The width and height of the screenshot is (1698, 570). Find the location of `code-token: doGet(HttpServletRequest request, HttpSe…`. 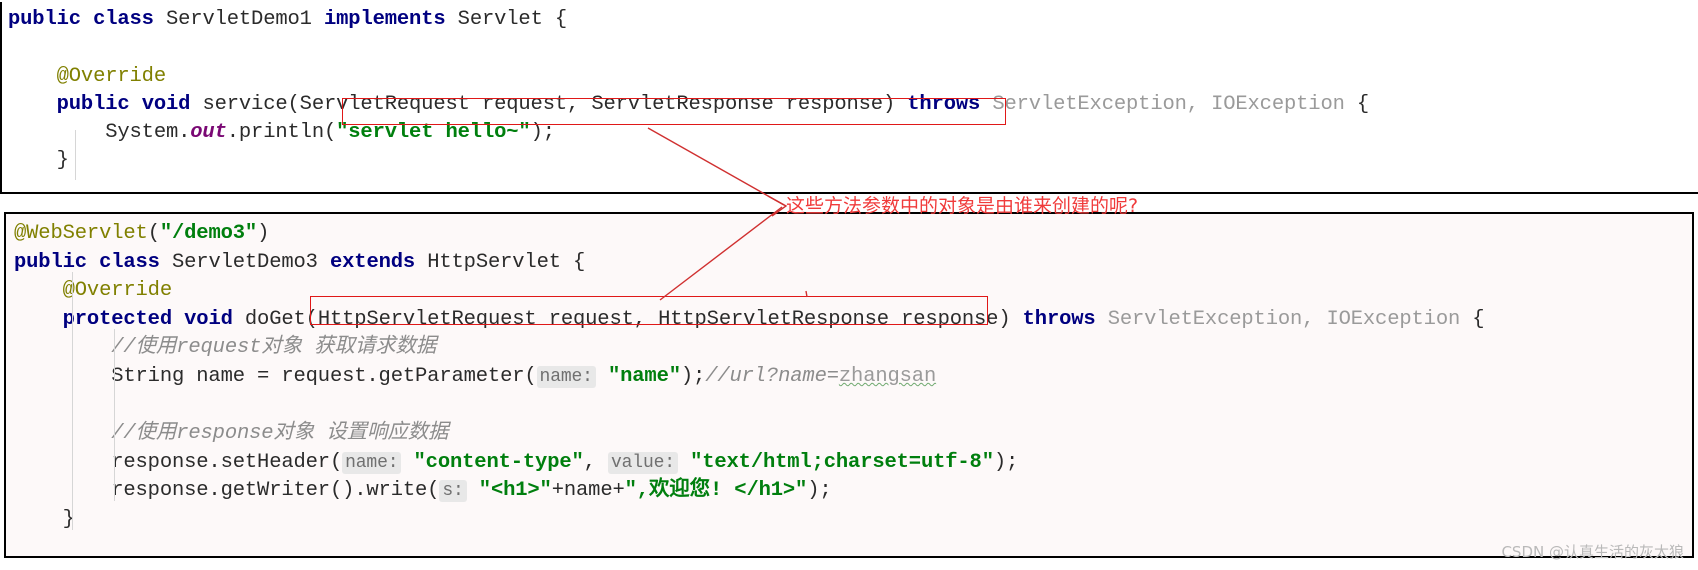

code-token: doGet(HttpServletRequest request, HttpSe… is located at coordinates (627, 319).